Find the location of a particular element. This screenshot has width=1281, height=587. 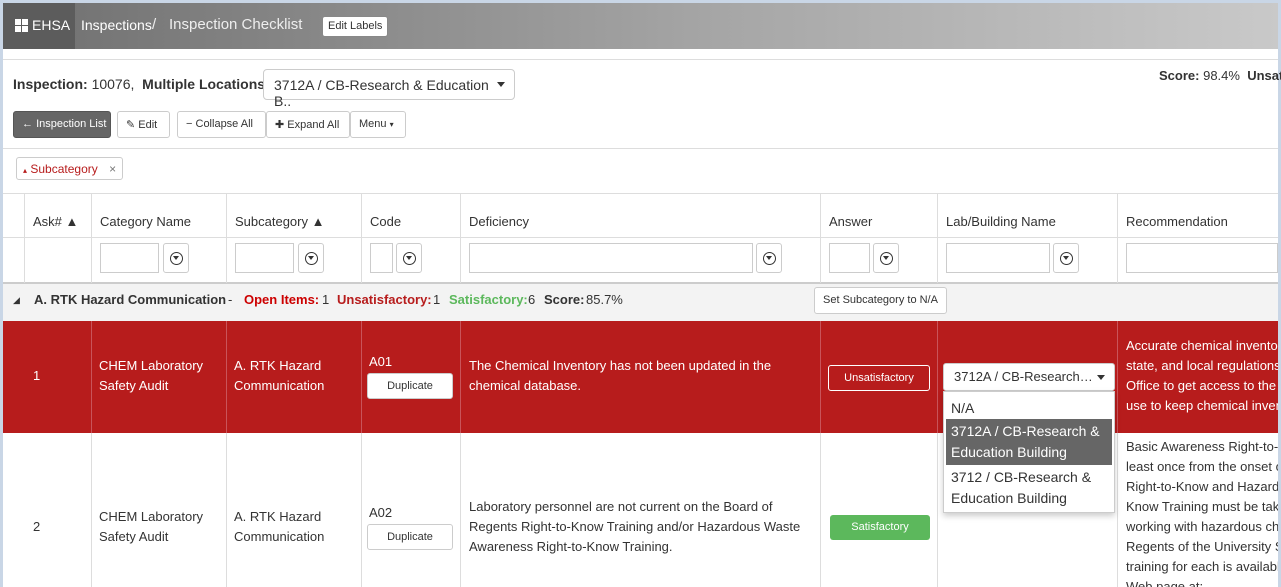

inspection-label: Inspection: is located at coordinates (50, 84).